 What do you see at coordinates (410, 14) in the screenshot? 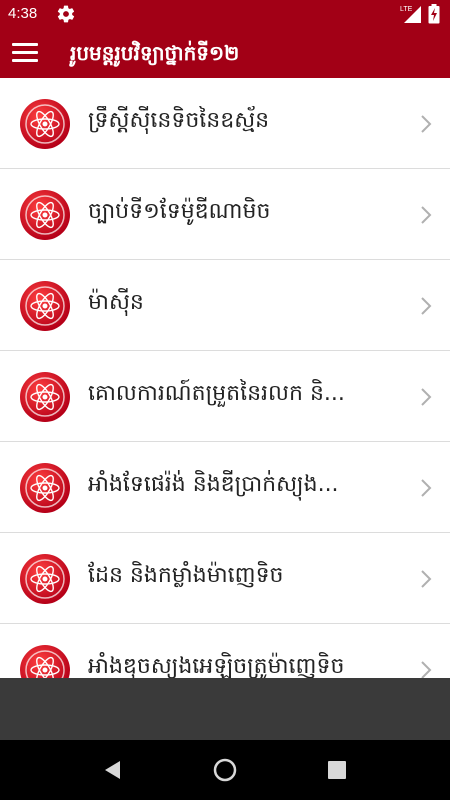
I see `signal-icon: LTE` at bounding box center [410, 14].